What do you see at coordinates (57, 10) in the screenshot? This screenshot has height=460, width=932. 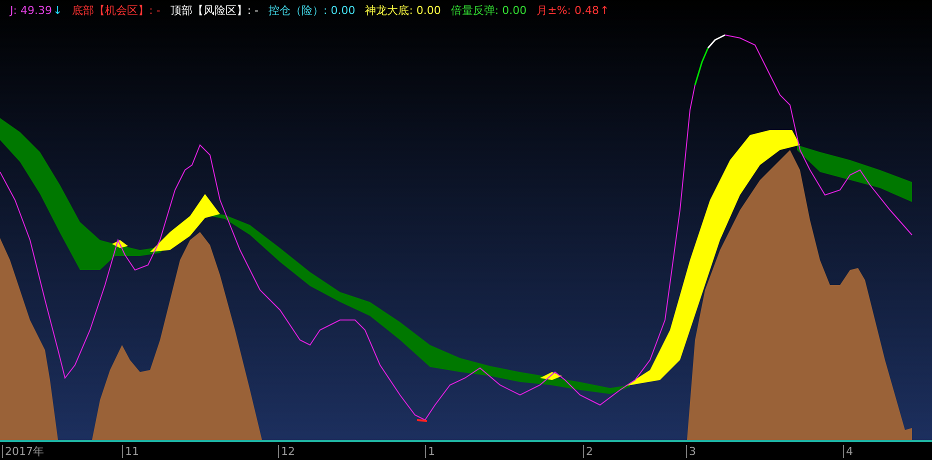 I see `trend-arrow: ↓` at bounding box center [57, 10].